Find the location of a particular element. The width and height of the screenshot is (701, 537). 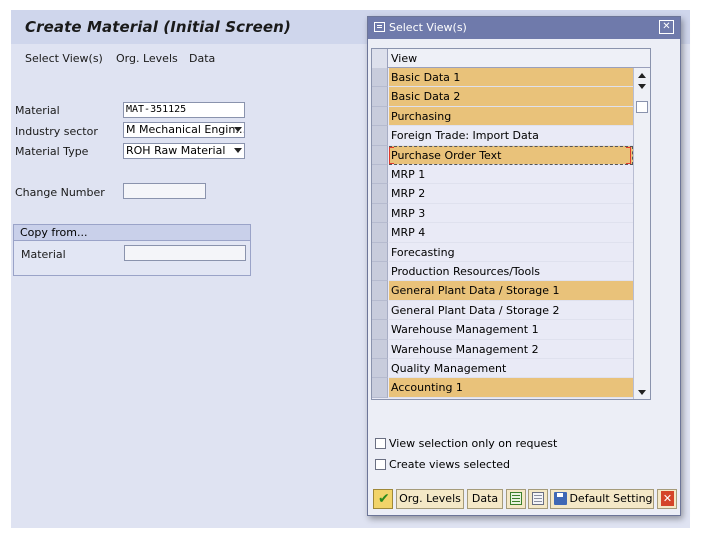

table-row: Warehouse Management 2 is located at coordinates (502, 349).